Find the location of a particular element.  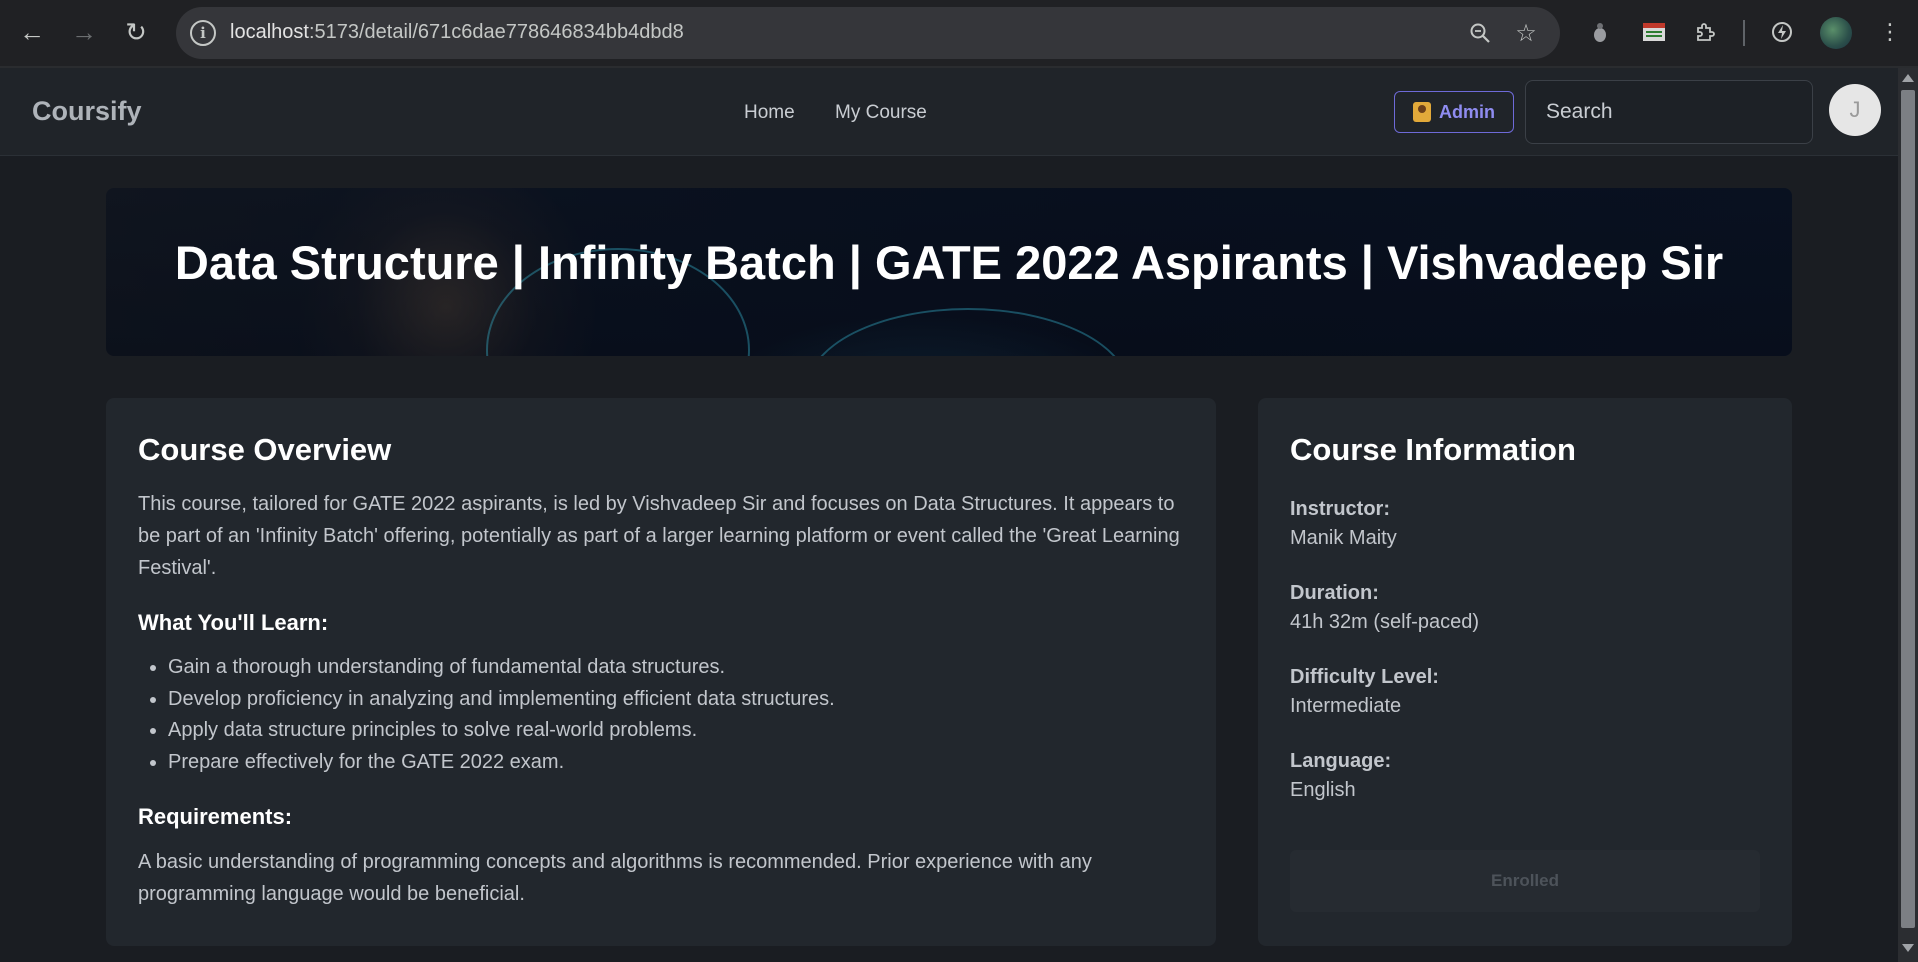

toolbar-divider is located at coordinates (1744, 33).